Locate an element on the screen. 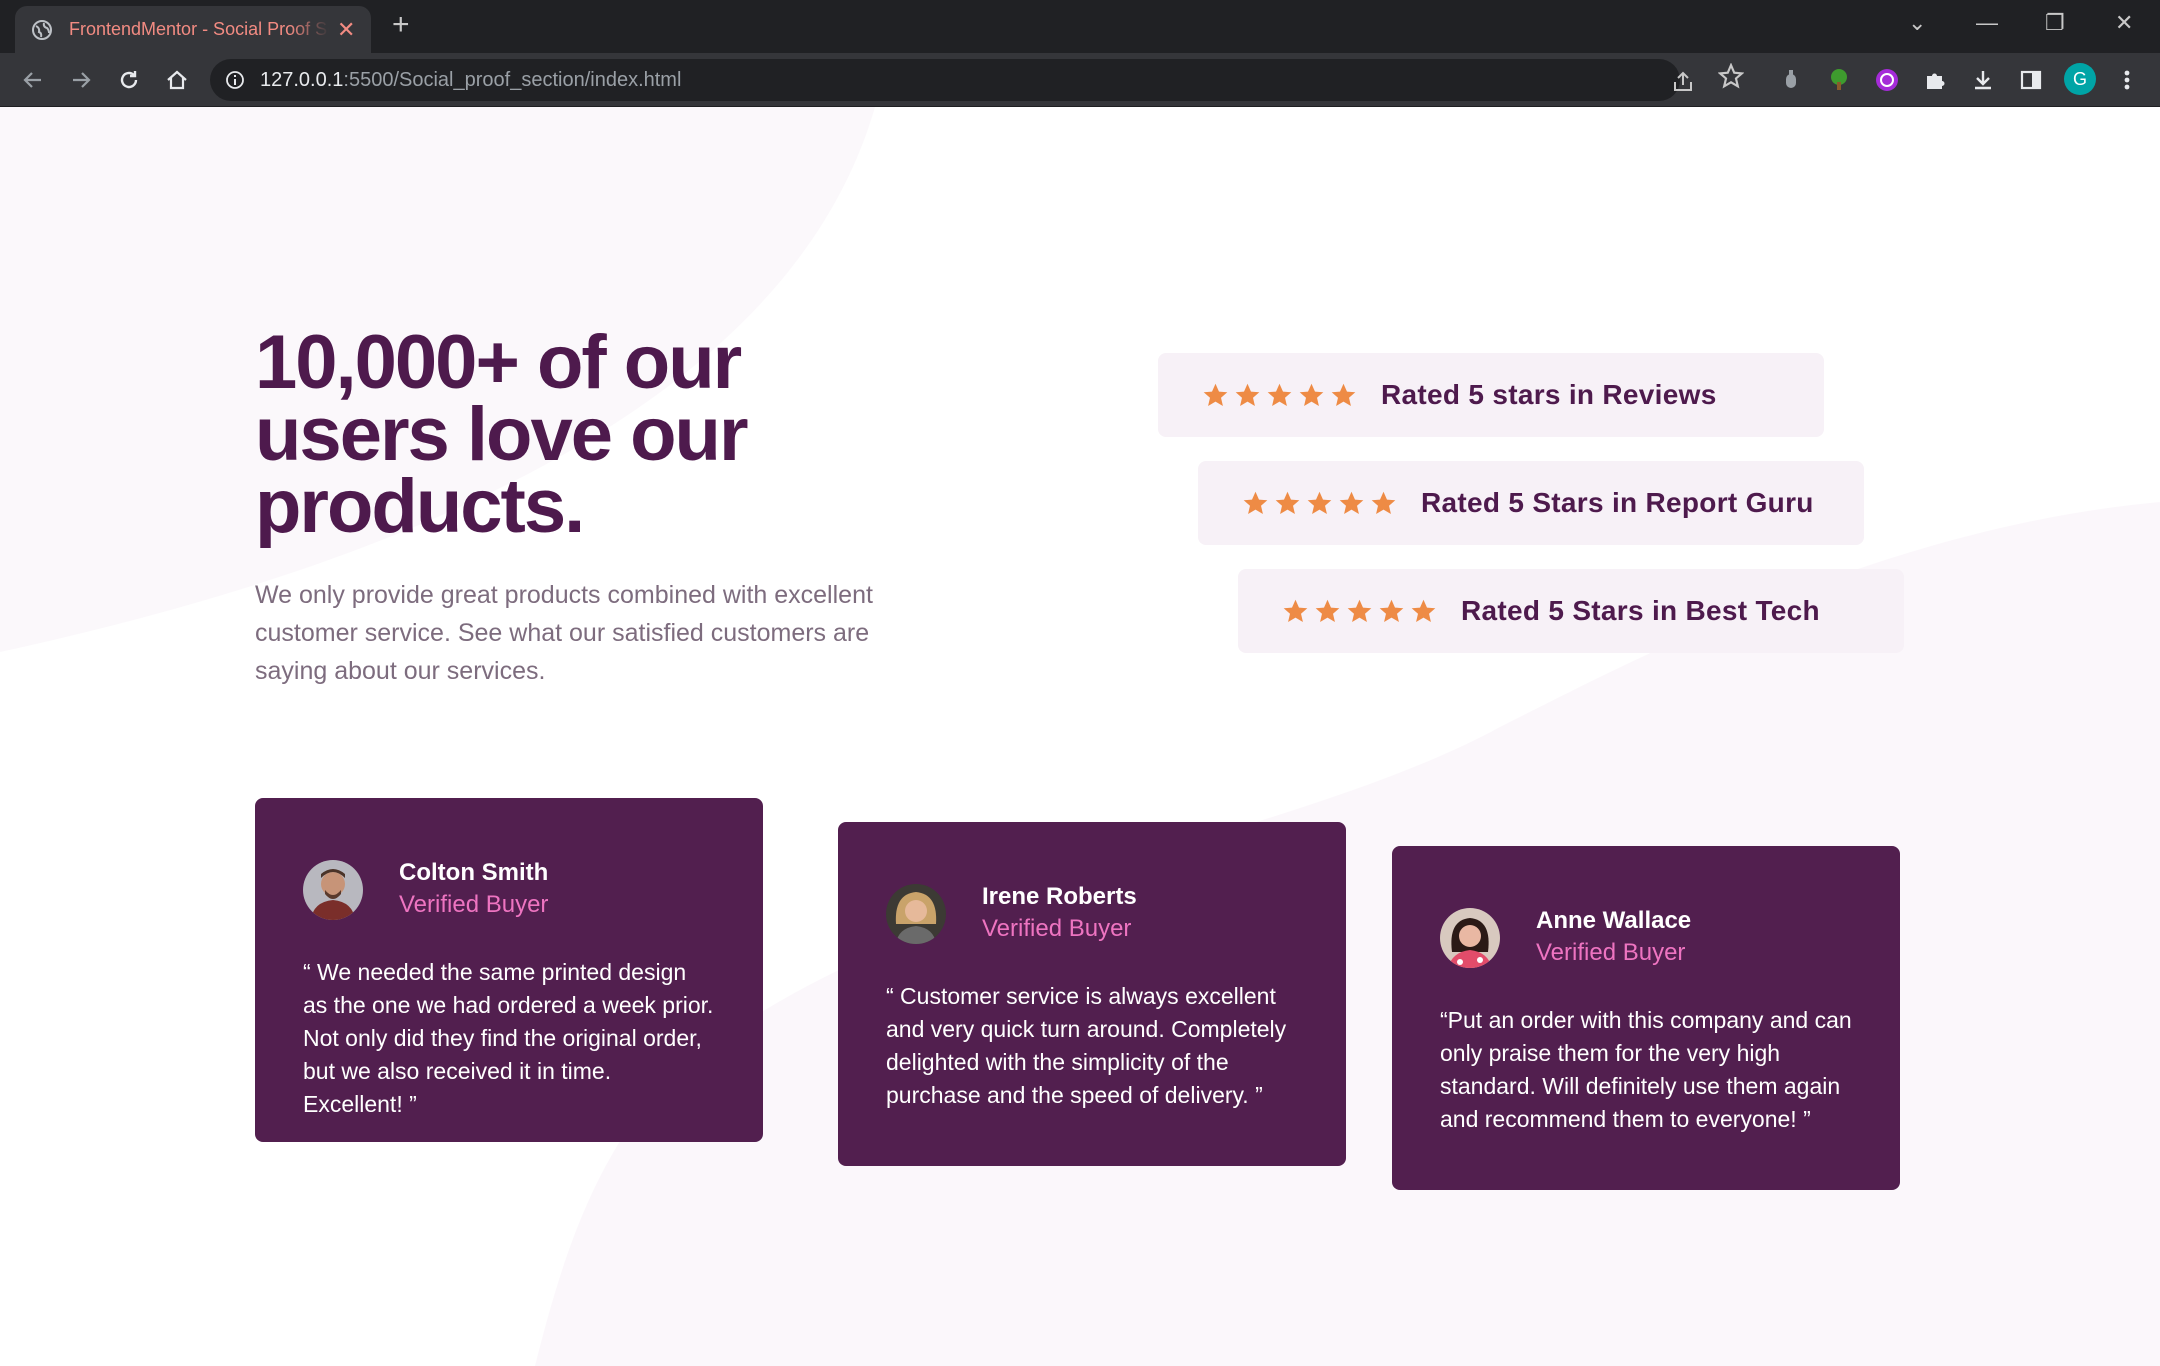 The image size is (2160, 1366). url-path: :5500/Social_proof_section/index.html is located at coordinates (512, 79).